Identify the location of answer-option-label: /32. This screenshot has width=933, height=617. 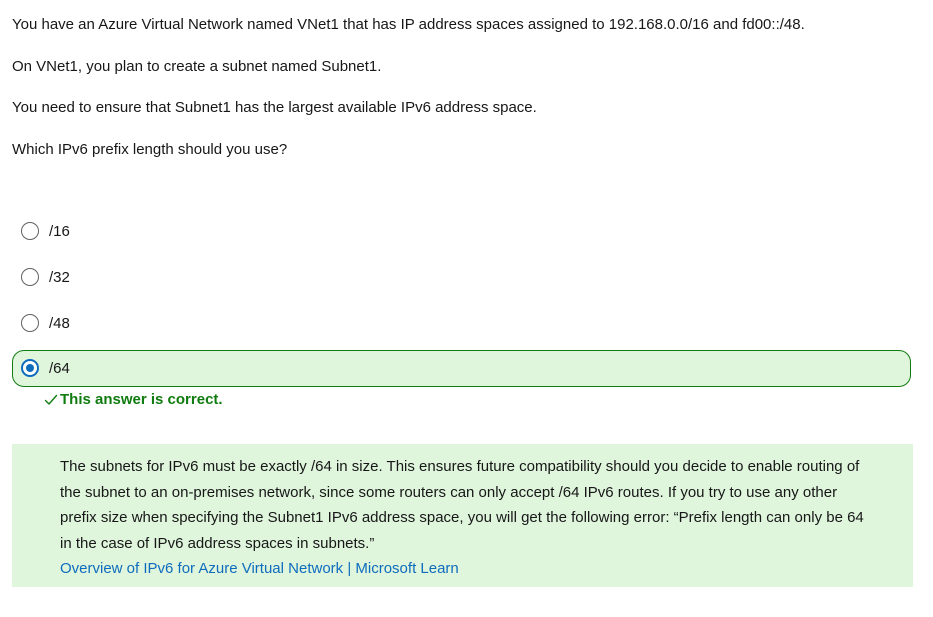
(59, 277).